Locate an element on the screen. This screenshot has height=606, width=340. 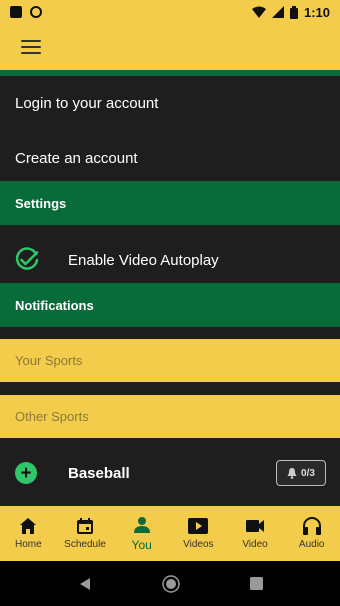
nav-you-label: You is located at coordinates (141, 544).